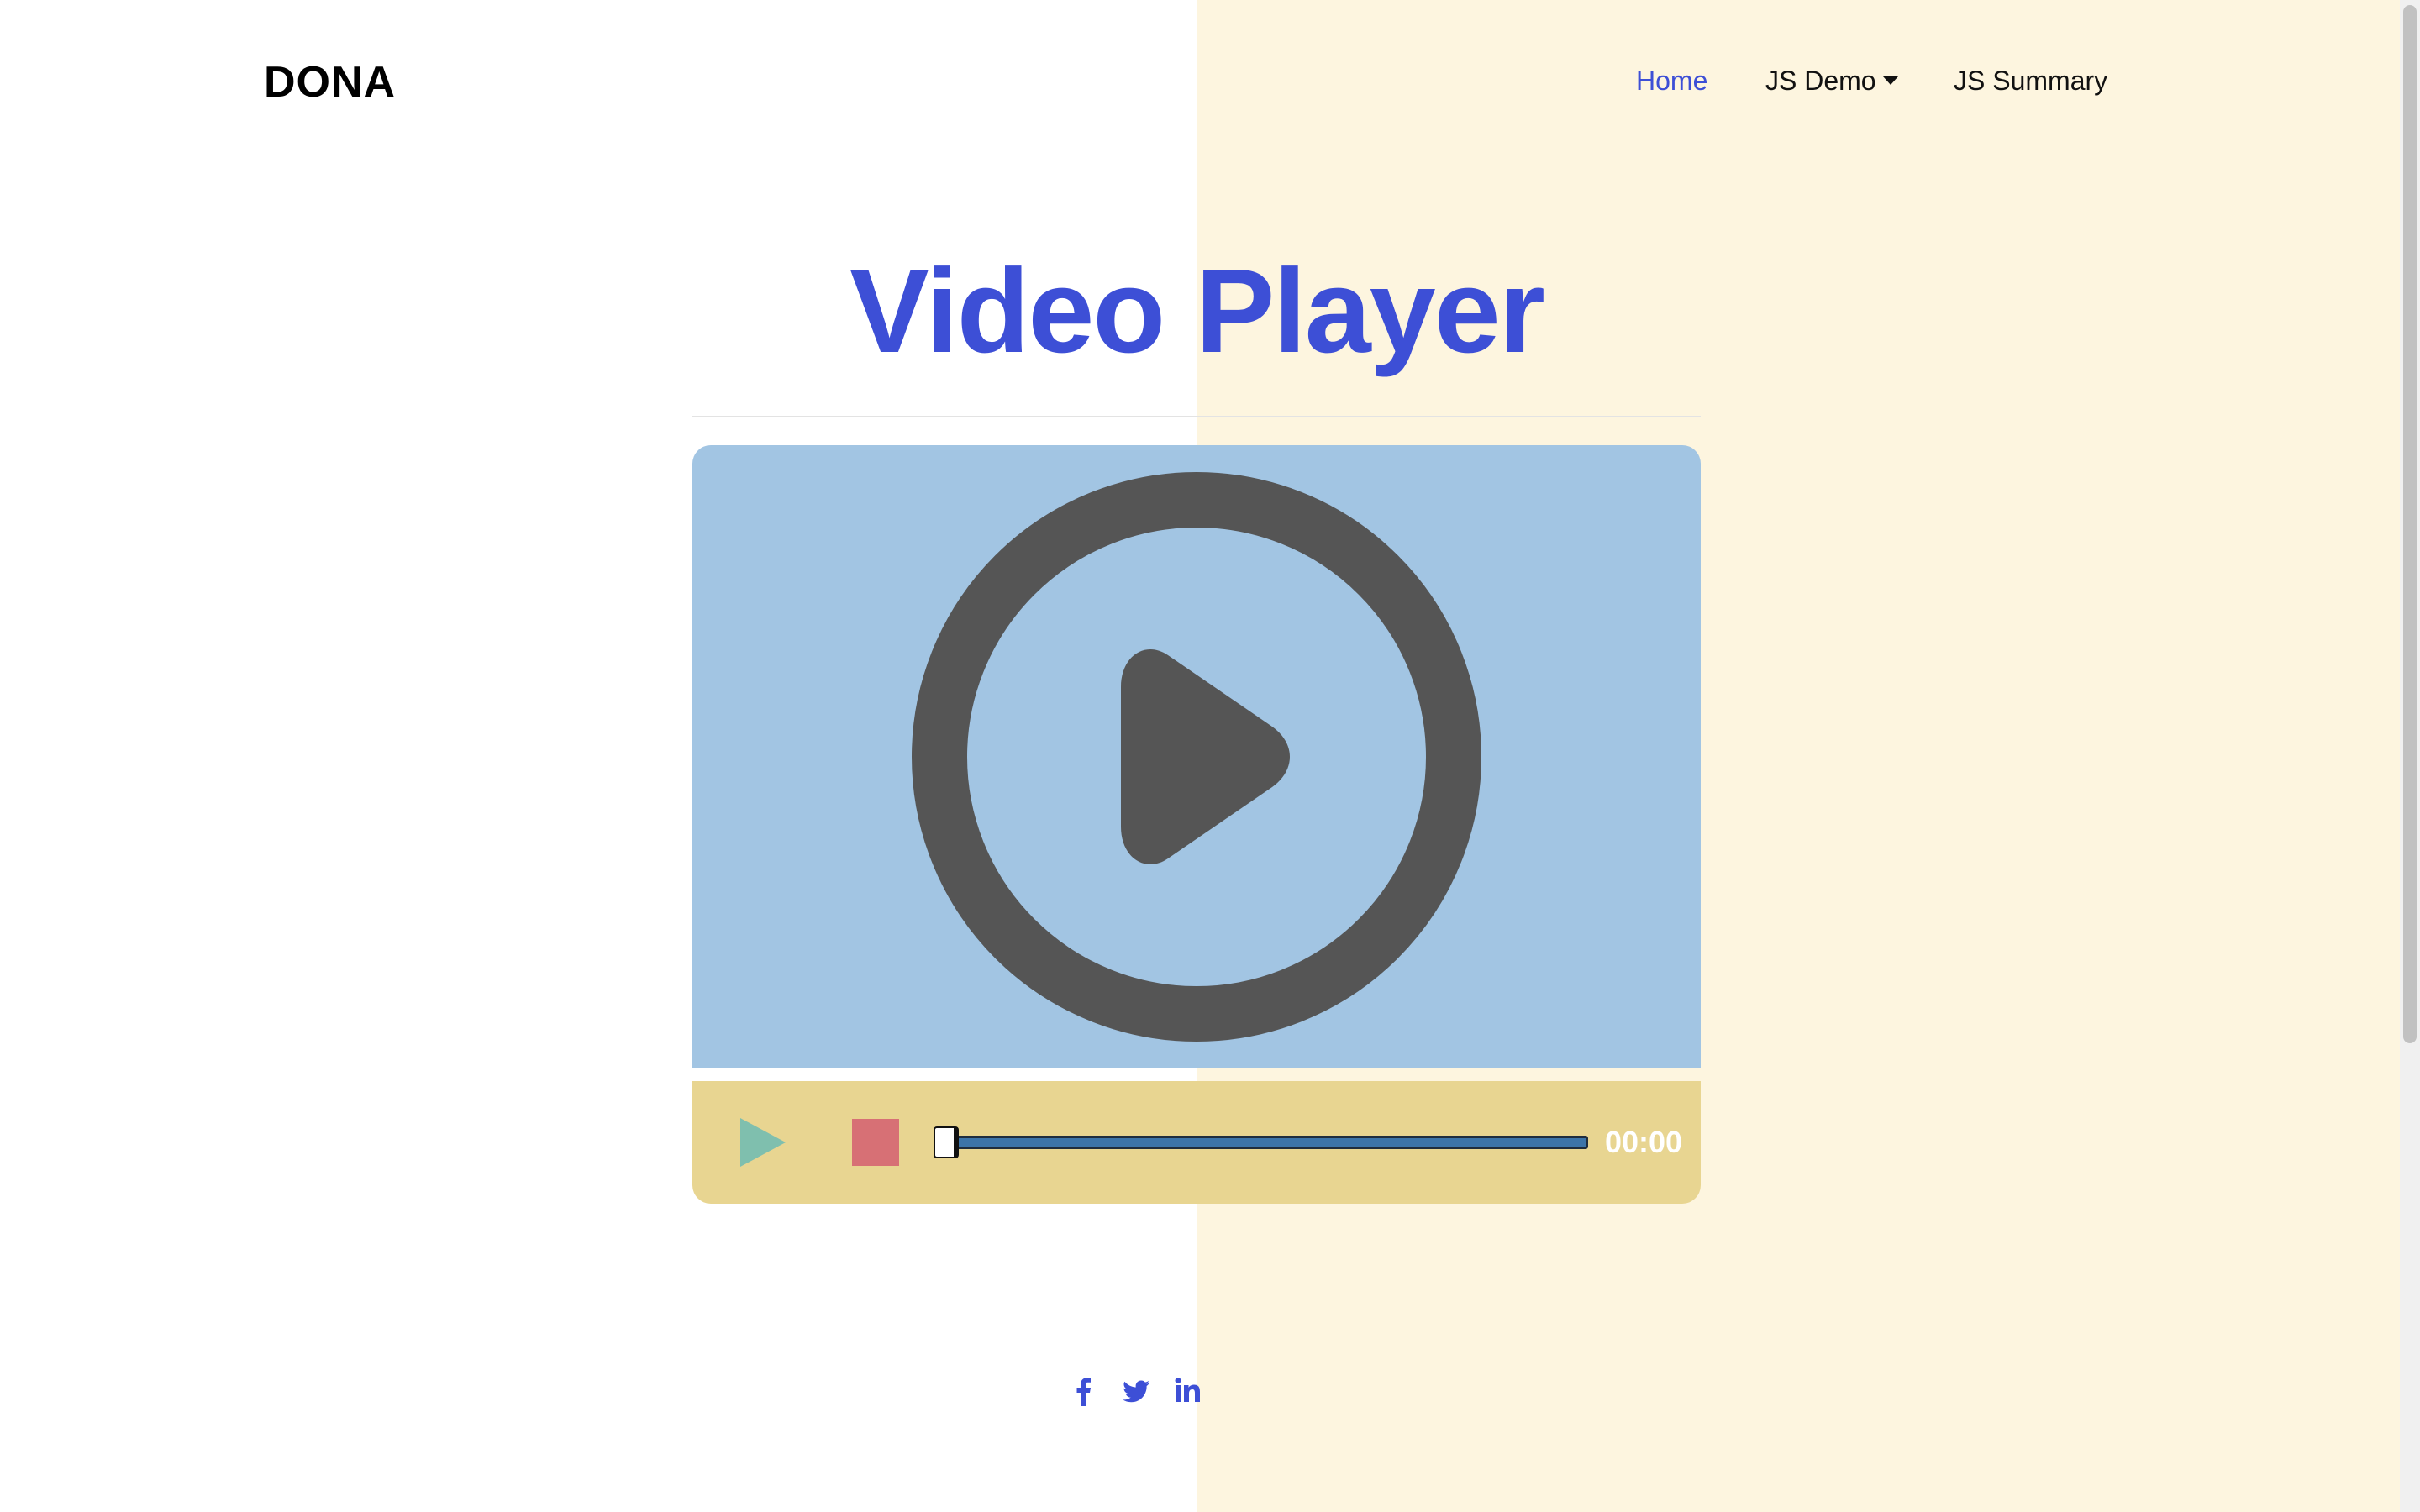  I want to click on progress-handle, so click(946, 1142).